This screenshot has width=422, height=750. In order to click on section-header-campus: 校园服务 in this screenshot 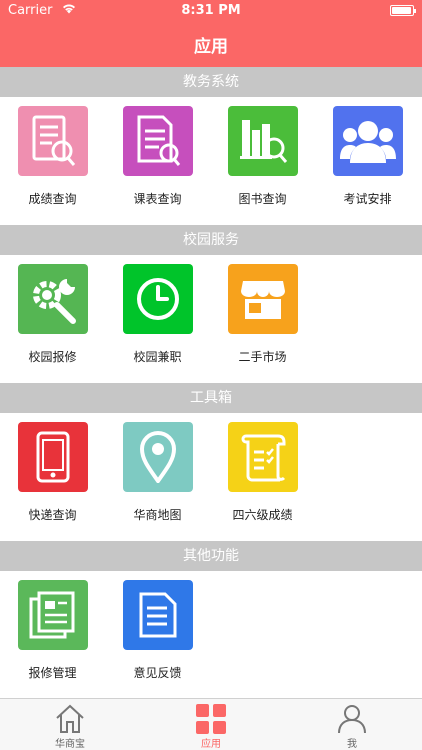, I will do `click(211, 240)`.